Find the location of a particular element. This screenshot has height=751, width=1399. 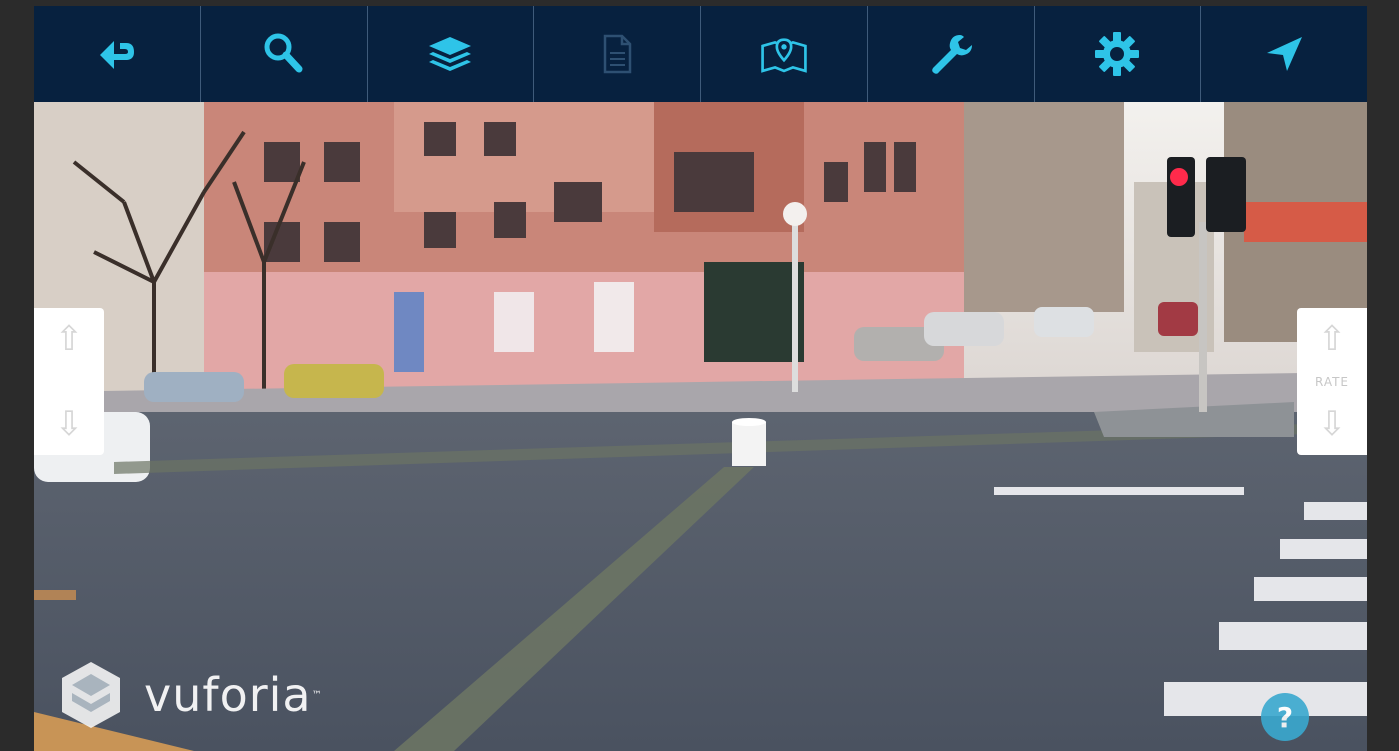

document-button is located at coordinates (616, 54).